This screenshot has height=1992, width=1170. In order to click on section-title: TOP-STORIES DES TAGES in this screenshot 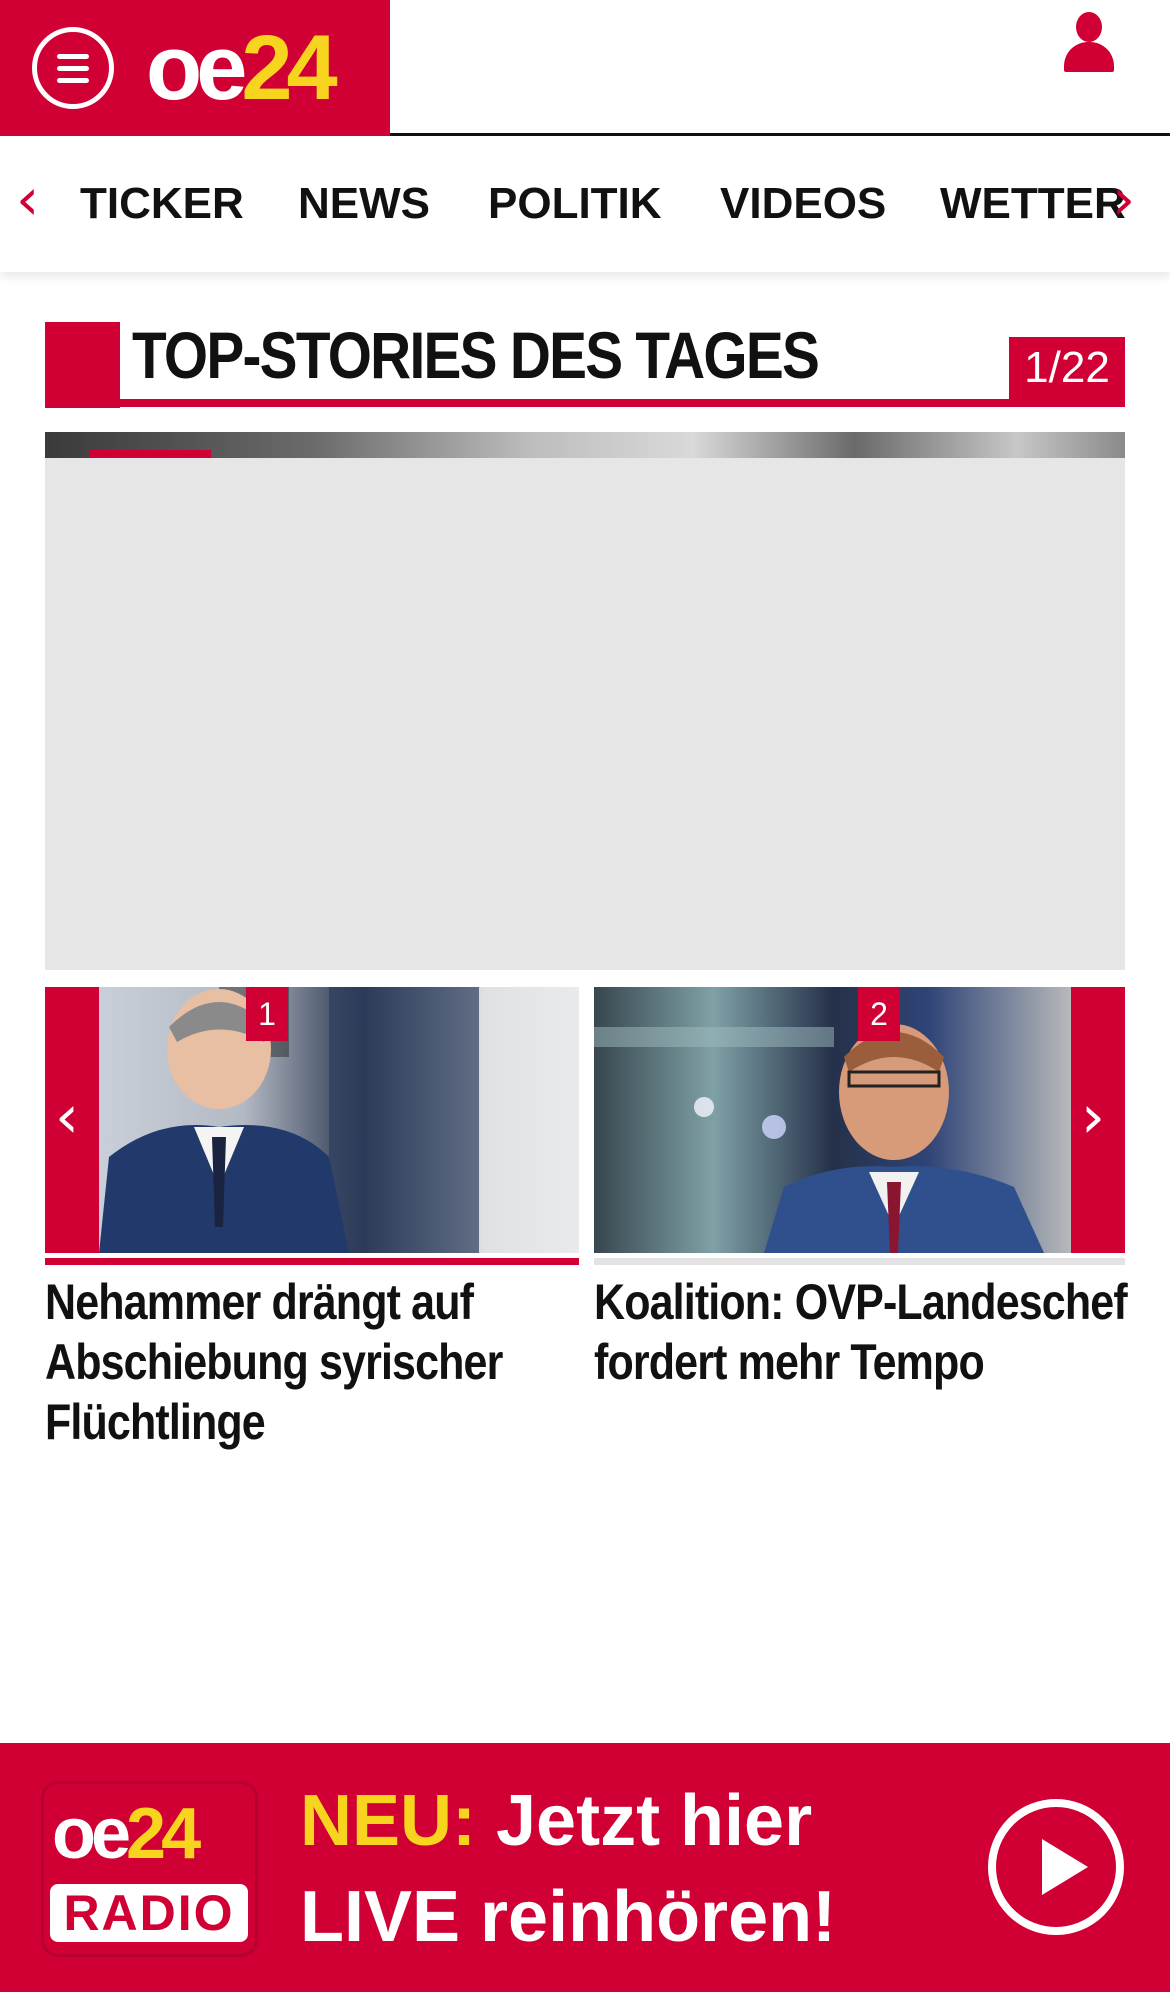, I will do `click(476, 355)`.